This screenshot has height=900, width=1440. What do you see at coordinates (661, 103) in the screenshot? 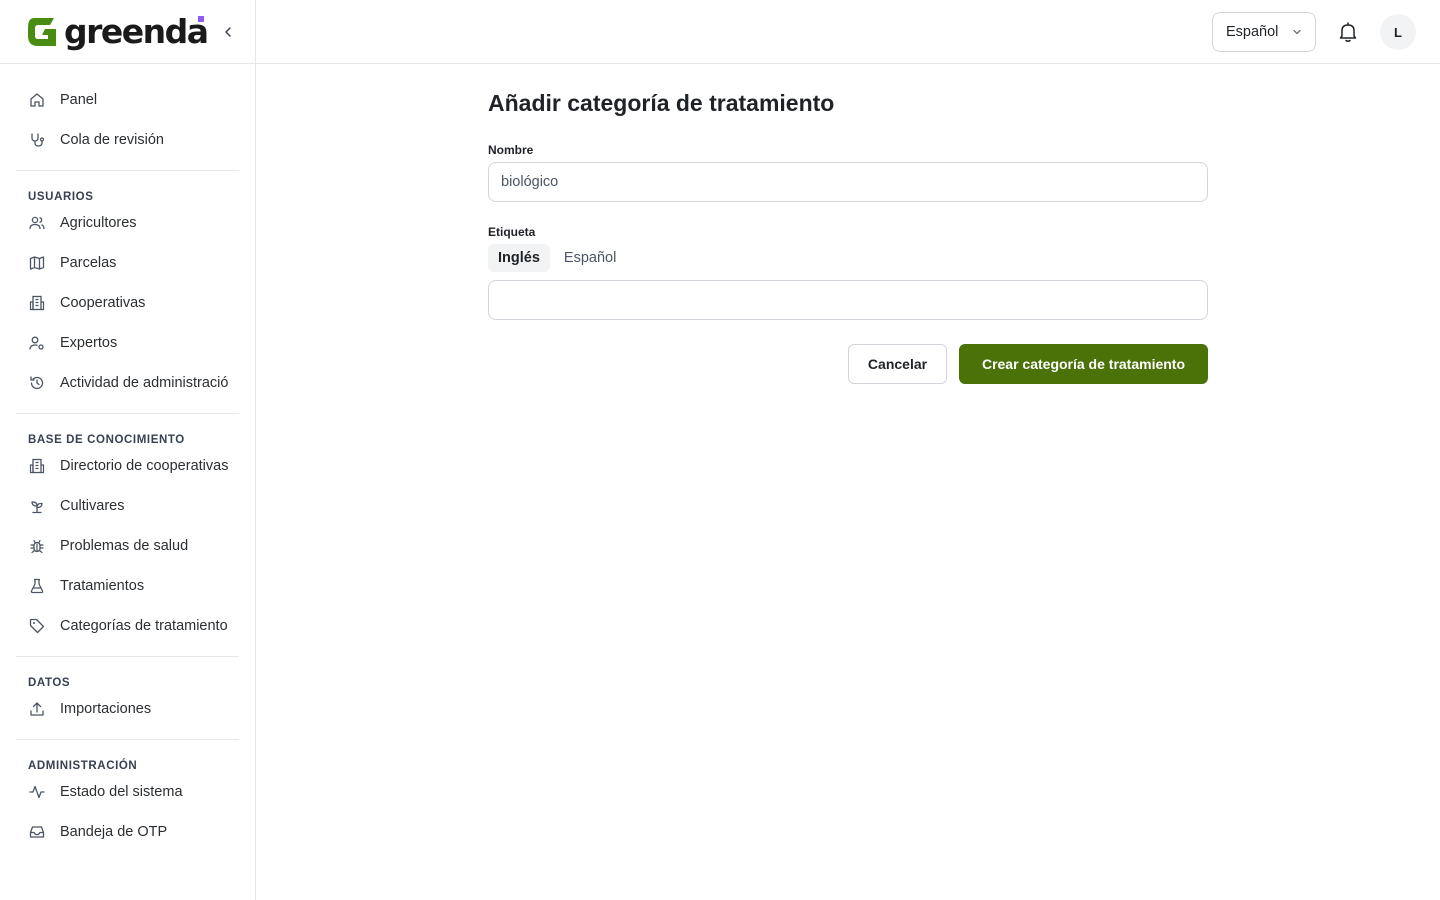
I see `page-title: Añadir categoría de tratamiento` at bounding box center [661, 103].